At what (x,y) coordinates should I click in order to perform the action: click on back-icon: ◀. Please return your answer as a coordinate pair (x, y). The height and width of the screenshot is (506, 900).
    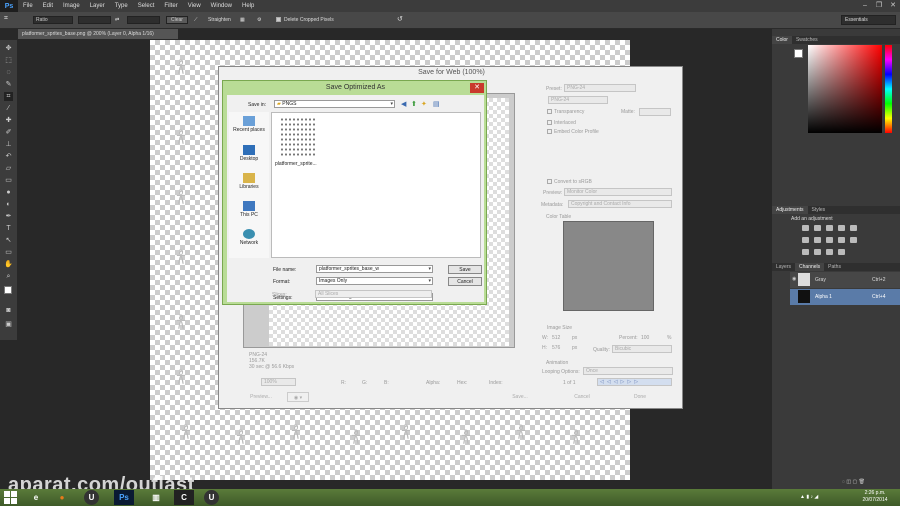
    Looking at the image, I should click on (403, 104).